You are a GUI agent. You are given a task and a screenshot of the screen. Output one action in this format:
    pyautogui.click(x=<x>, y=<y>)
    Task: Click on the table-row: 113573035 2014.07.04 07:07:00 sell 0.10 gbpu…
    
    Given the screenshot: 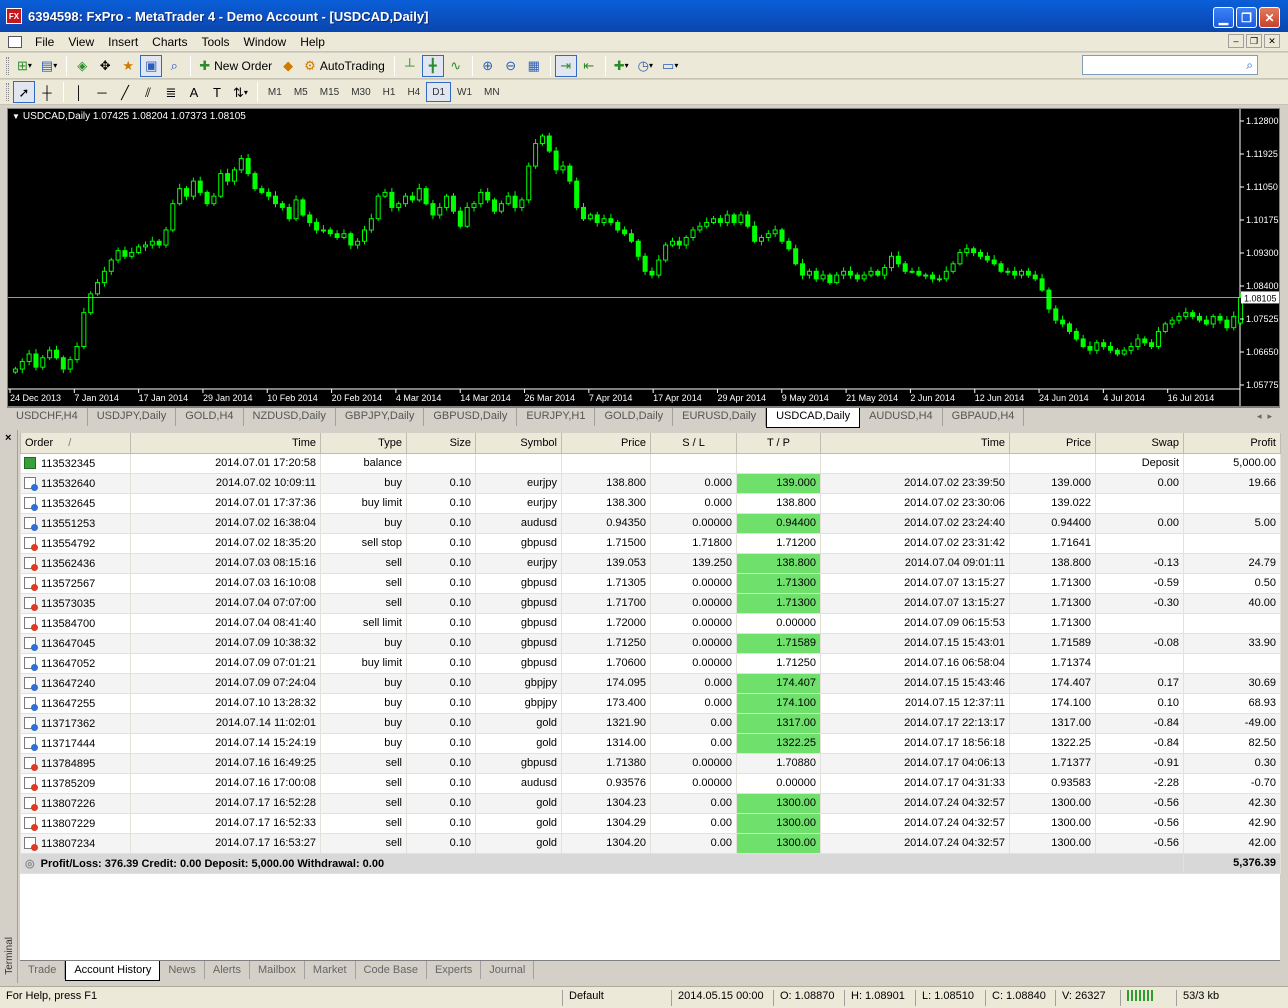 What is the action you would take?
    pyautogui.click(x=650, y=603)
    